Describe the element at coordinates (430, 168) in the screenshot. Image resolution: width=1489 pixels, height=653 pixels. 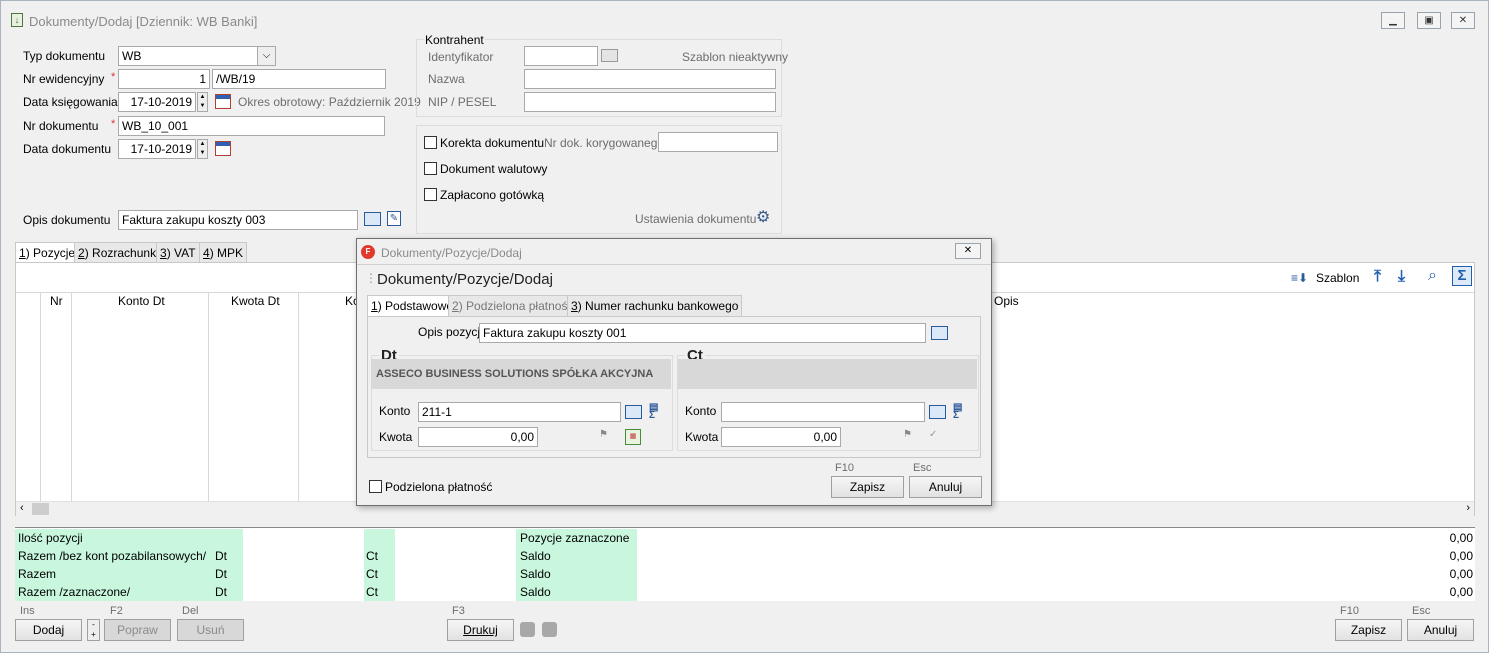
I see `walutowy-checkbox` at that location.